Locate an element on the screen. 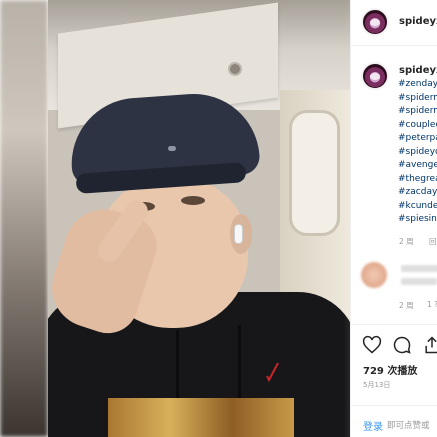  heart-icon is located at coordinates (372, 345).